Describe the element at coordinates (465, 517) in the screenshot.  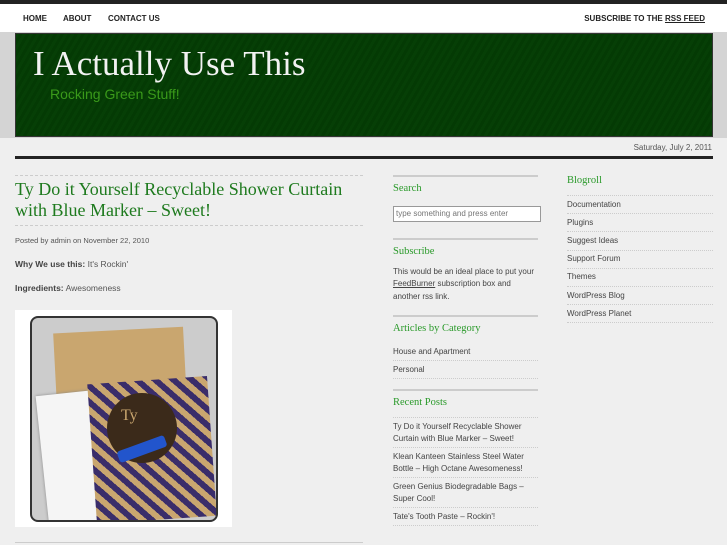
I see `recent-post-link: Tate's Tooth Paste – Rockin'!` at that location.